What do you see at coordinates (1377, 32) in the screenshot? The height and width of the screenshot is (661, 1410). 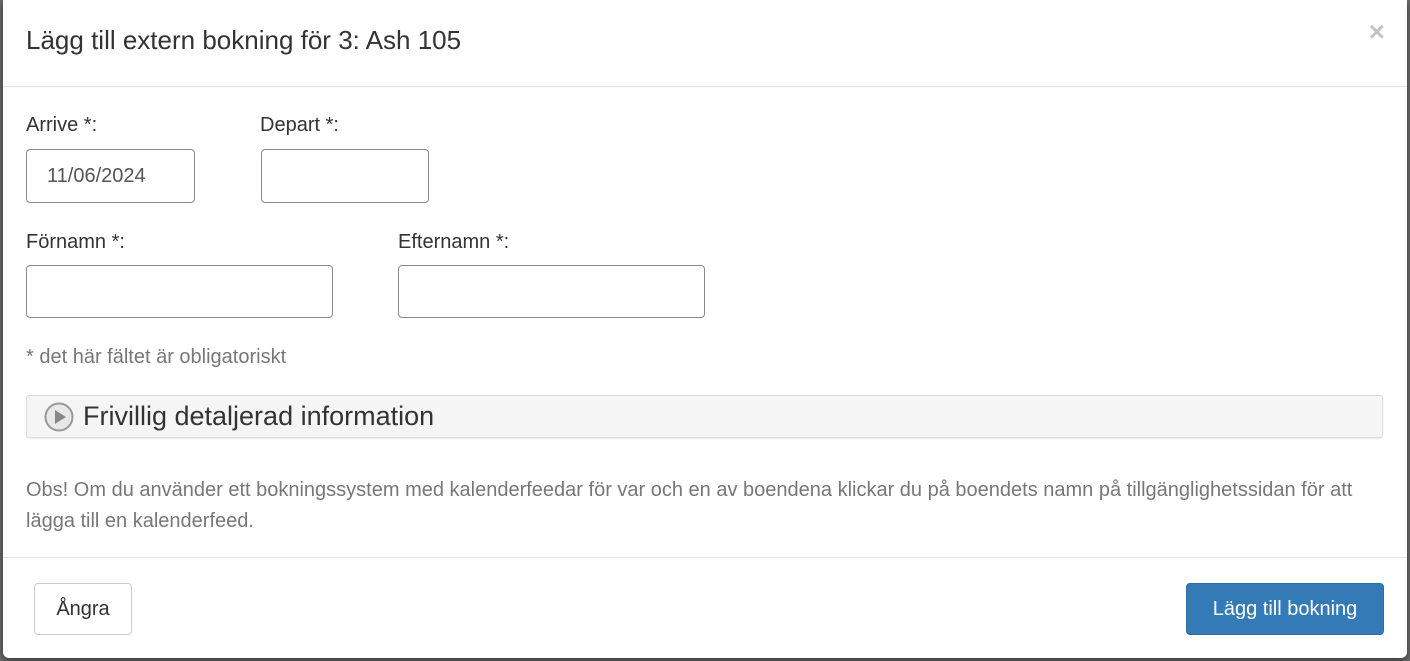 I see `close-icon: ×` at bounding box center [1377, 32].